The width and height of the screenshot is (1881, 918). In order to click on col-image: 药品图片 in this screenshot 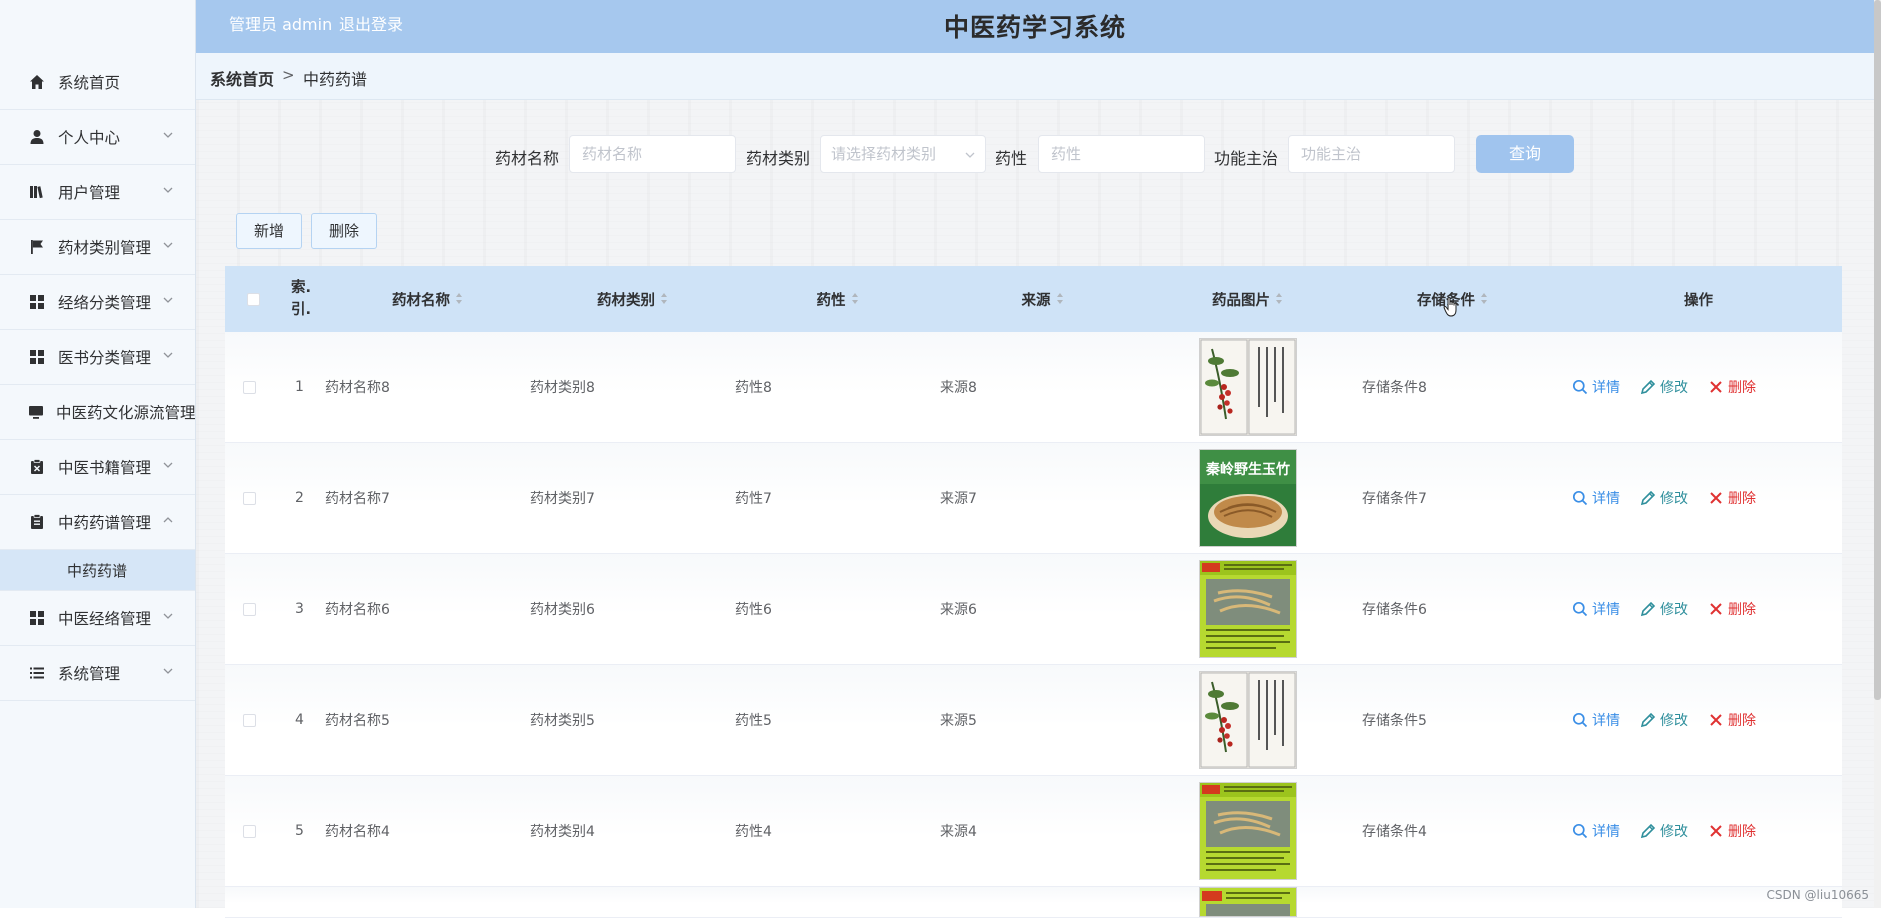, I will do `click(1247, 299)`.